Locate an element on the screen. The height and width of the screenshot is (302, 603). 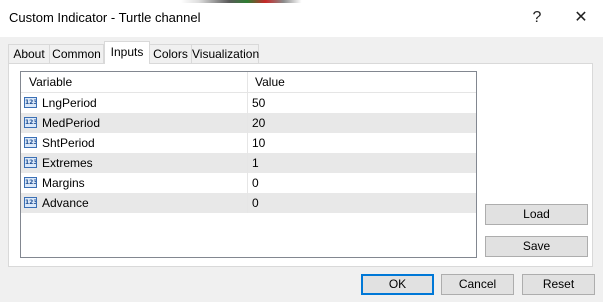
tab-colors: Colors is located at coordinates (170, 53).